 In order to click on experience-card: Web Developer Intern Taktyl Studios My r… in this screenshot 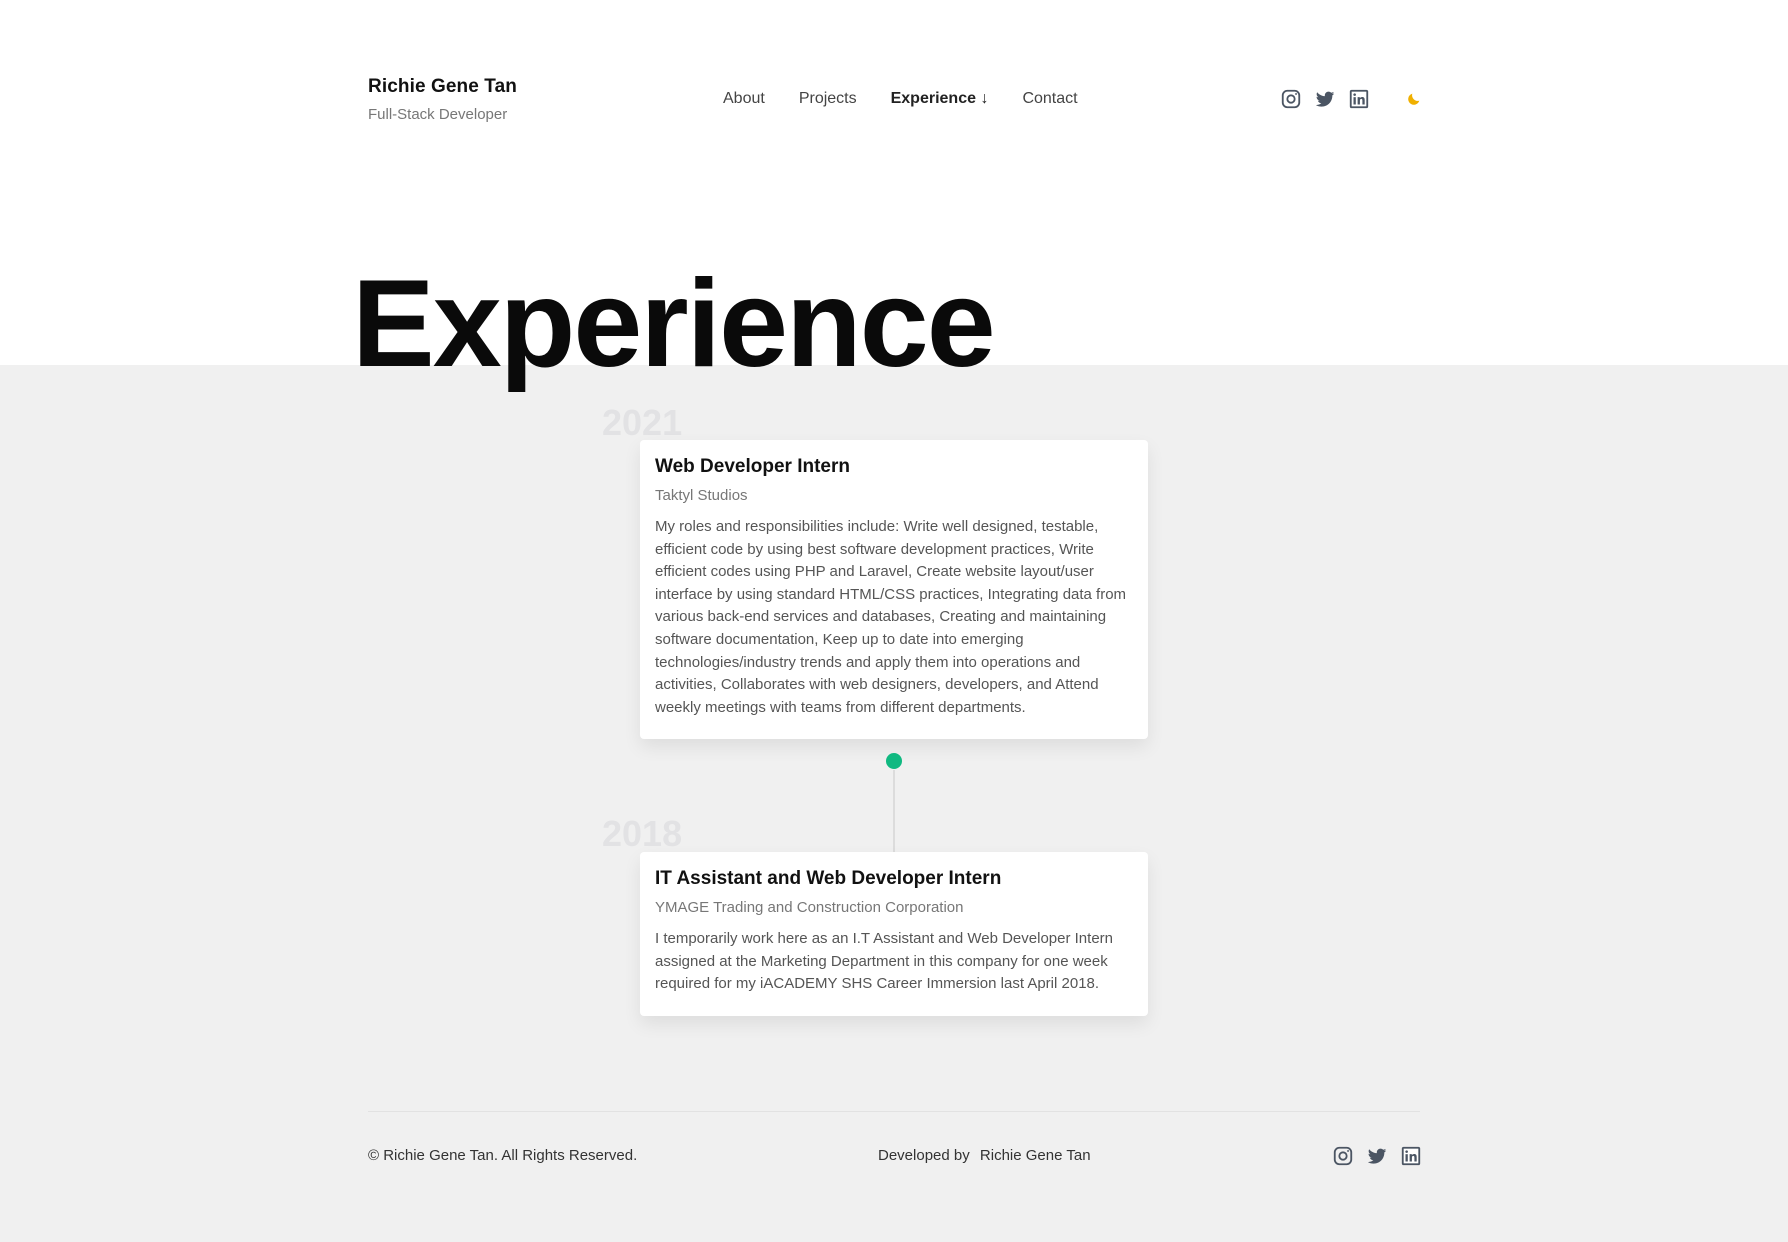, I will do `click(894, 590)`.